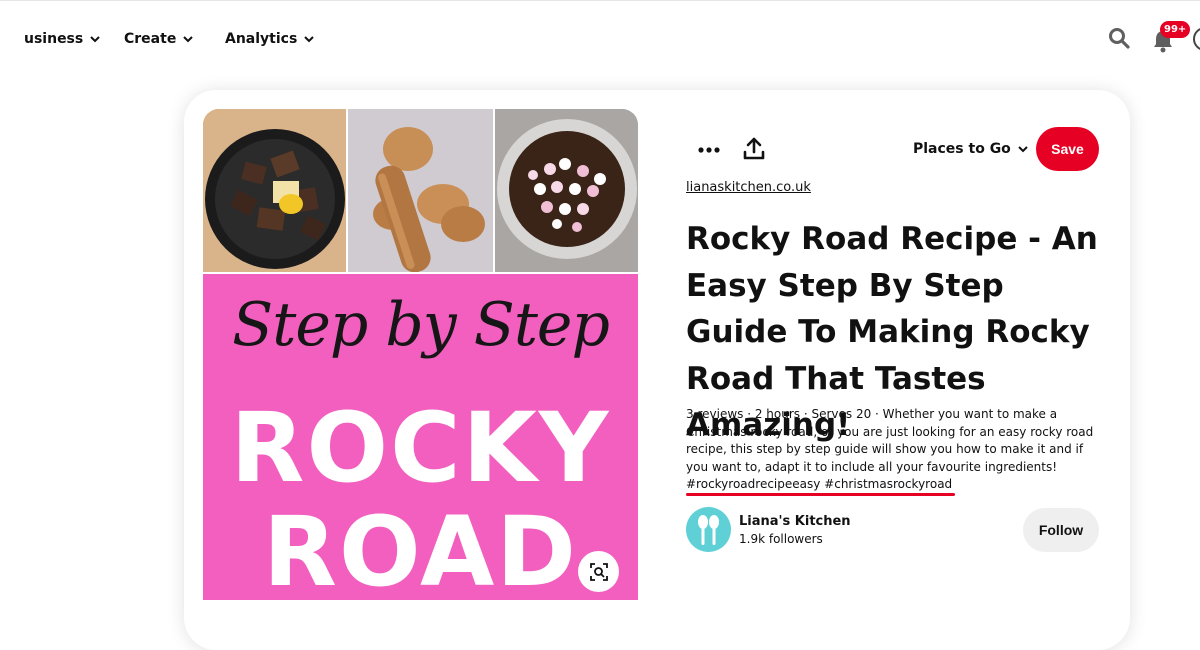  What do you see at coordinates (1067, 149) in the screenshot?
I see `save-button: Save` at bounding box center [1067, 149].